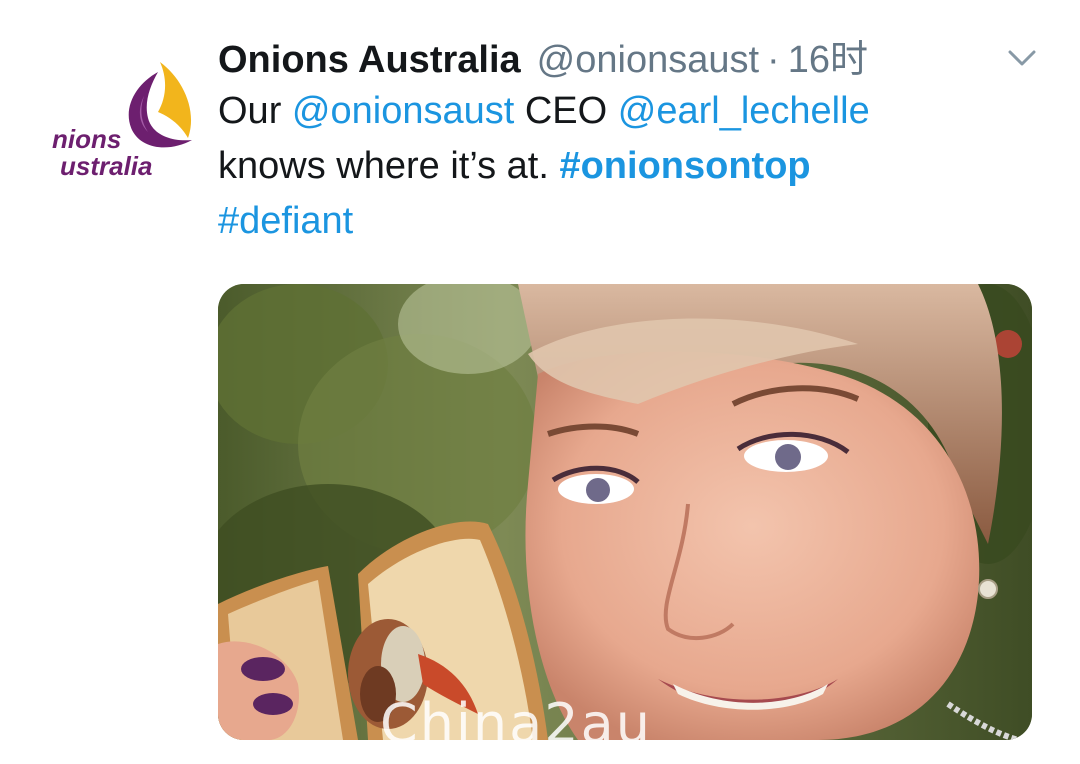 Image resolution: width=1080 pixels, height=764 pixels. What do you see at coordinates (828, 55) in the screenshot?
I see `tweet-timestamp: 16时` at bounding box center [828, 55].